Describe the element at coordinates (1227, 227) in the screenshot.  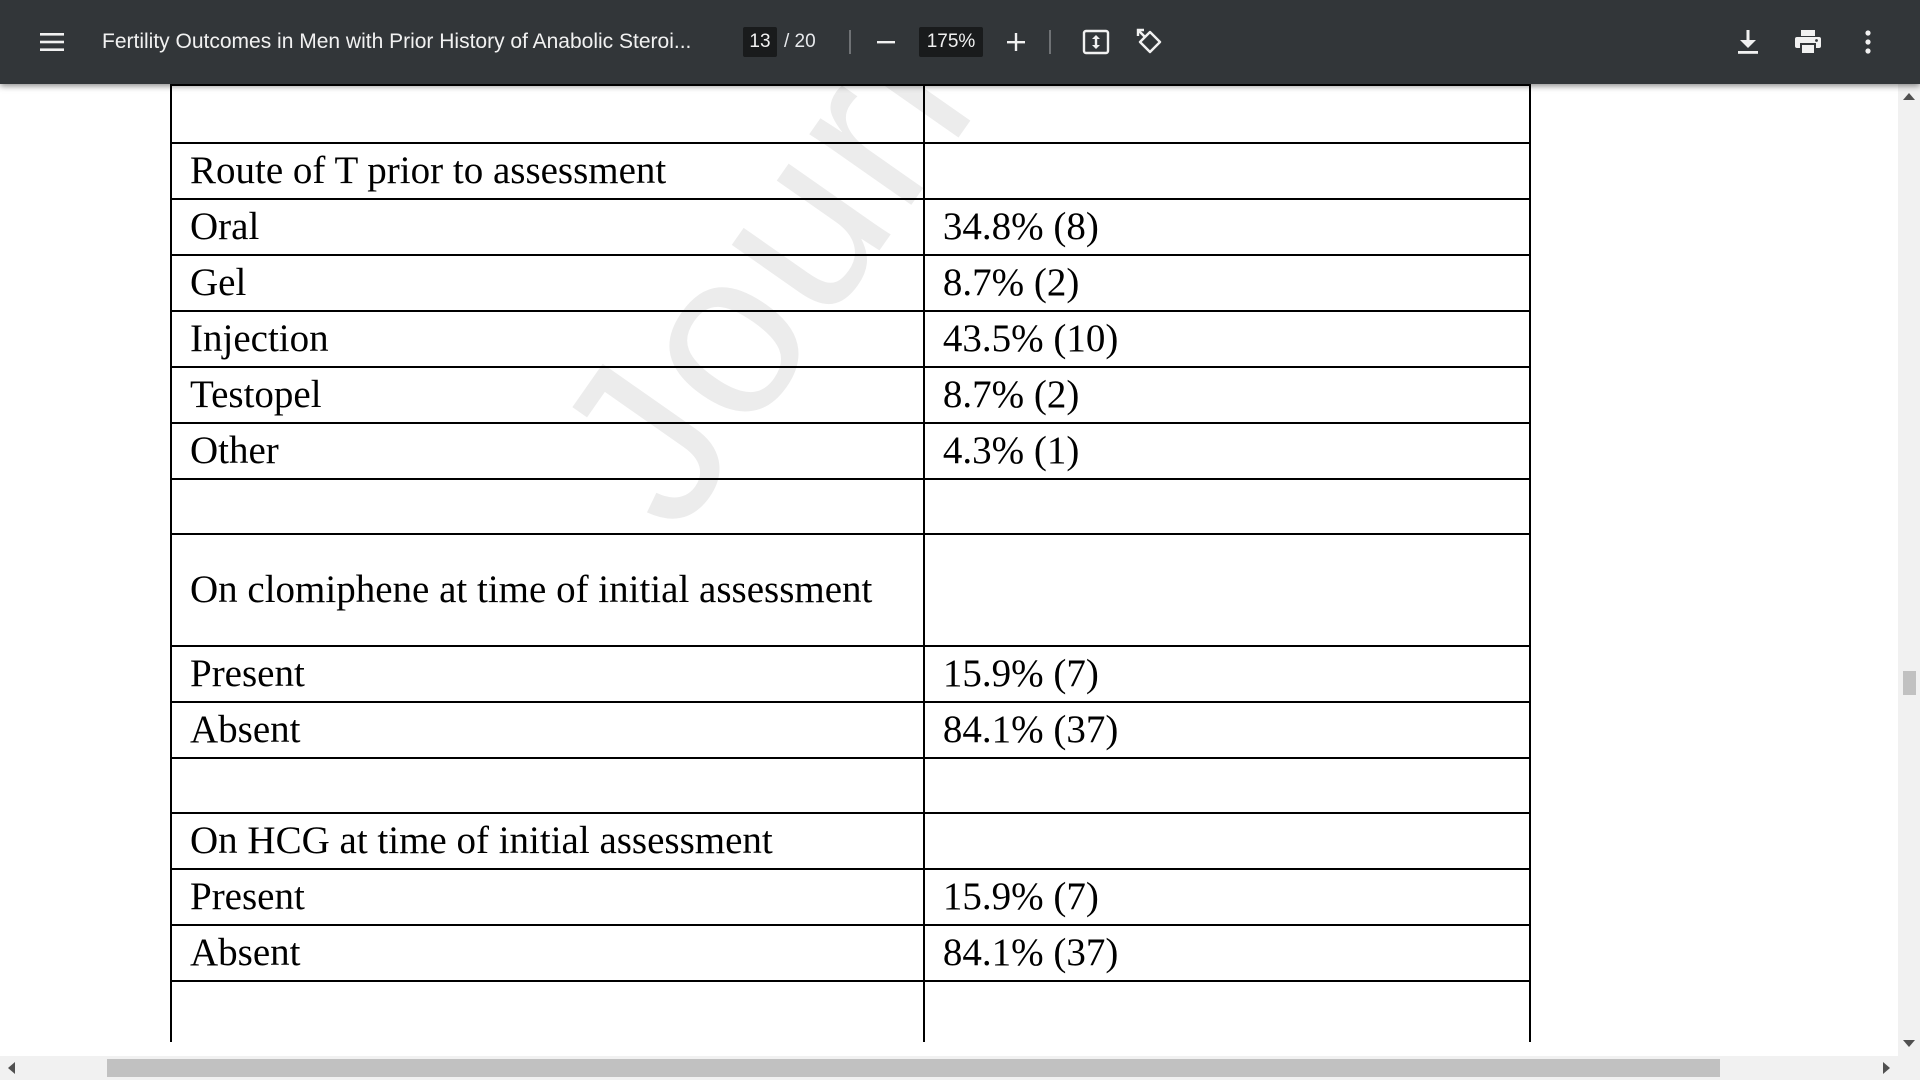
I see `row-value: 34.8% (8)` at that location.